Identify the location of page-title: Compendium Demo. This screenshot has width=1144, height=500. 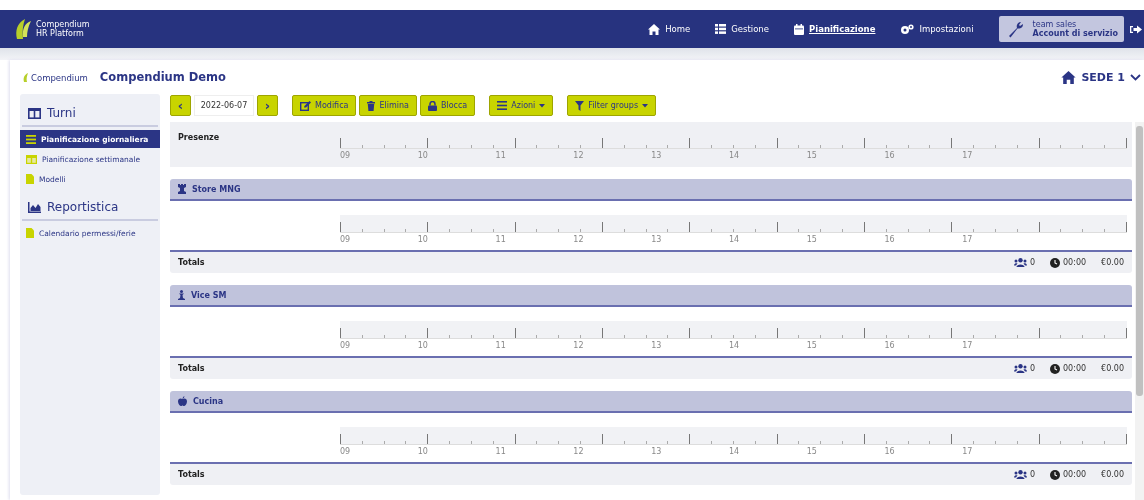
(162, 77).